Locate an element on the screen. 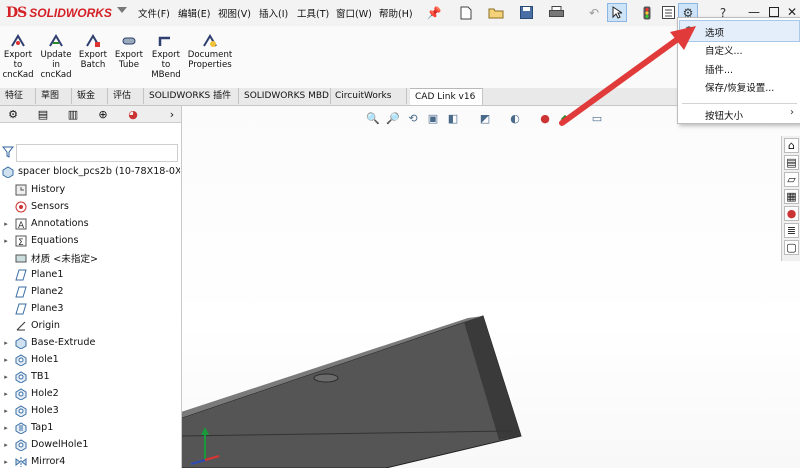  tree-item-origin: Origin is located at coordinates (90, 325).